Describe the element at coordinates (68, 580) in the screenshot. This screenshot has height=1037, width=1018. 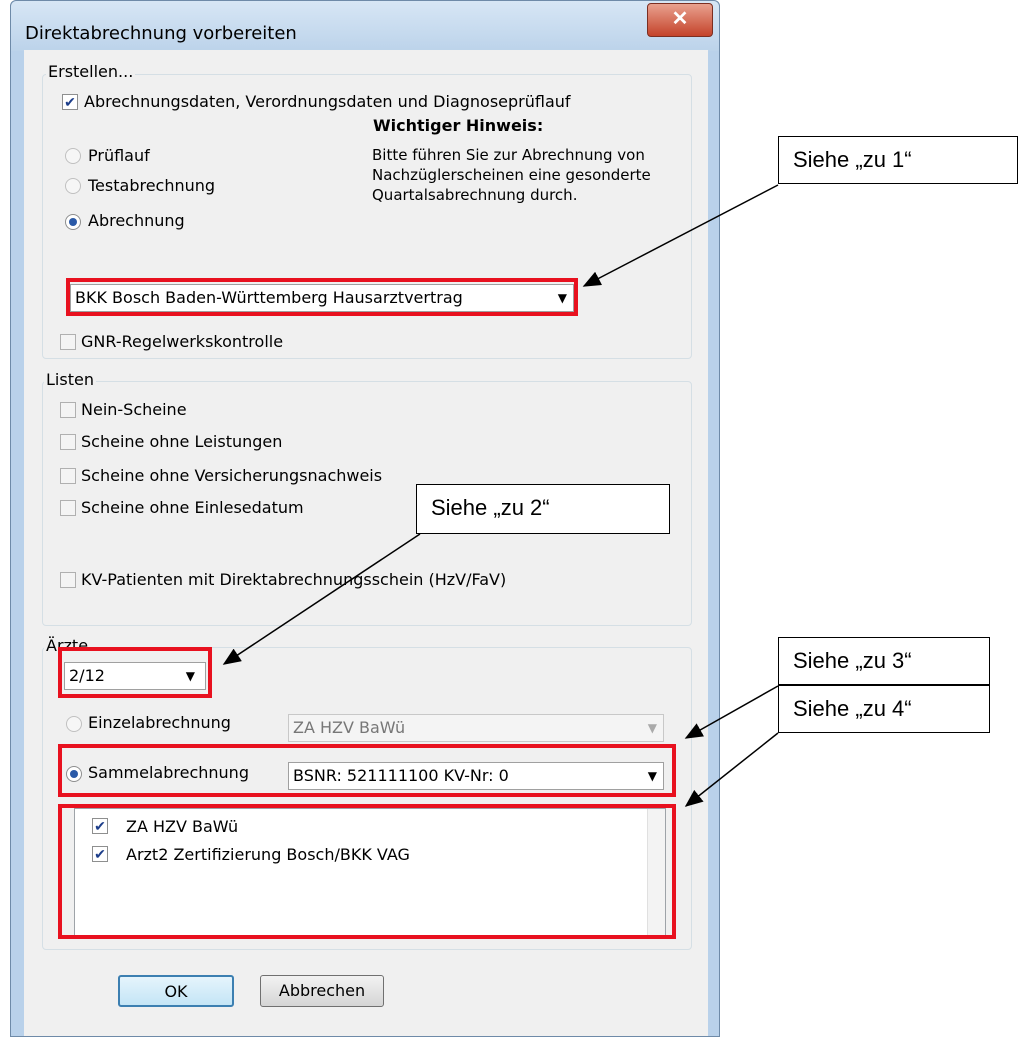
I see `checkbox-kv-patienten` at that location.